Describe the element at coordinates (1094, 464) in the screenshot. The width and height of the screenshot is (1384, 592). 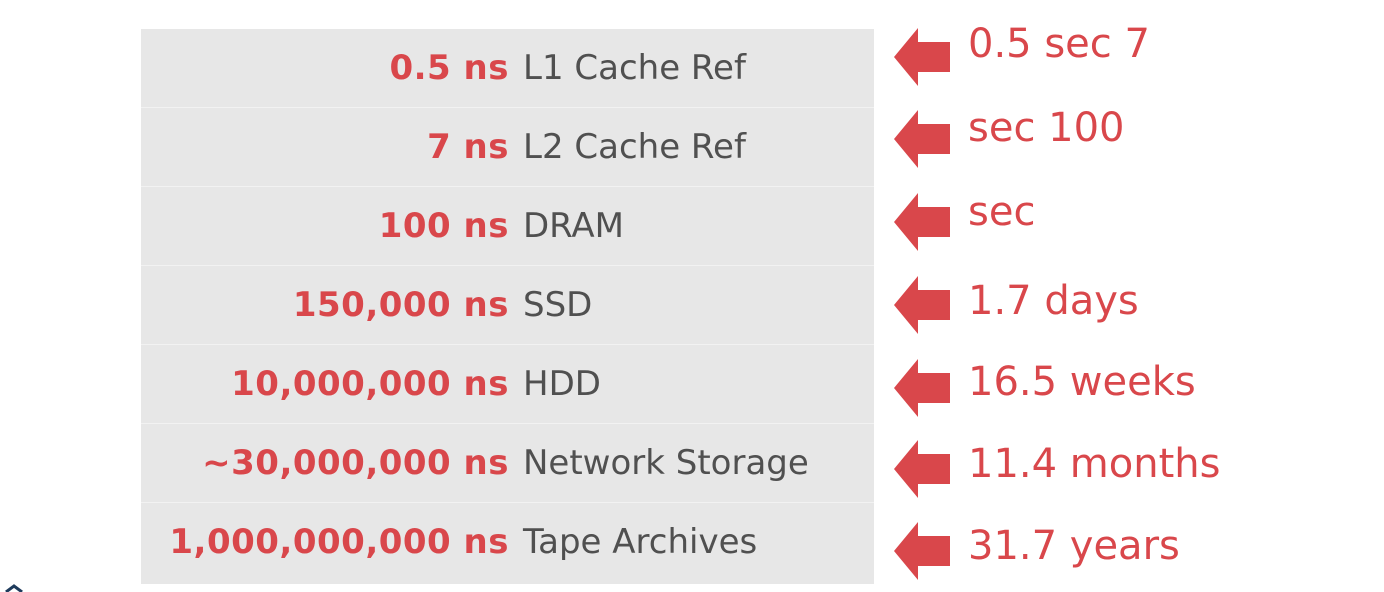
I see `human-scale-note: 11.4 months` at that location.